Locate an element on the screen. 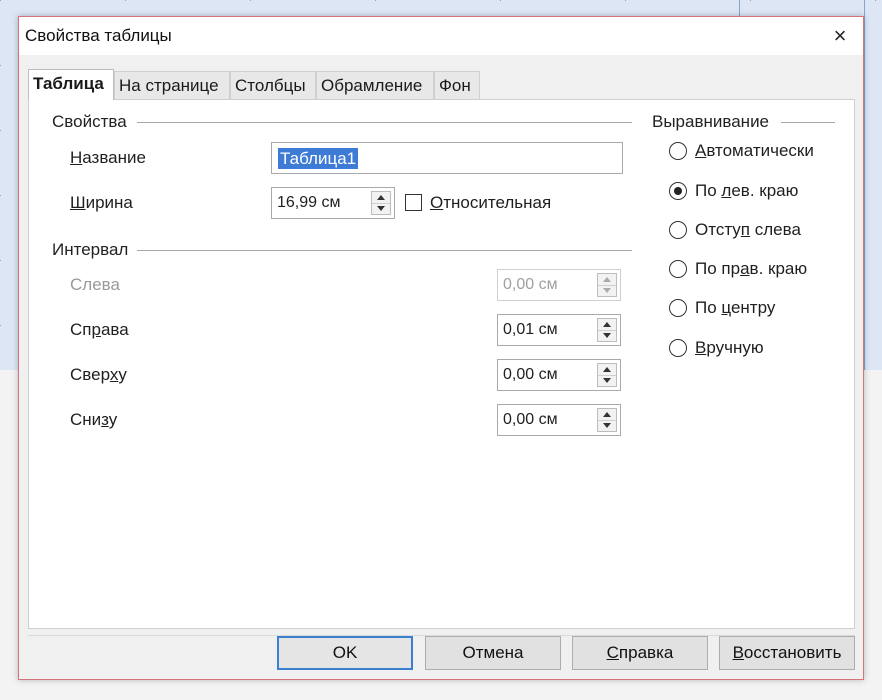  width-label: Ширина is located at coordinates (101, 202).